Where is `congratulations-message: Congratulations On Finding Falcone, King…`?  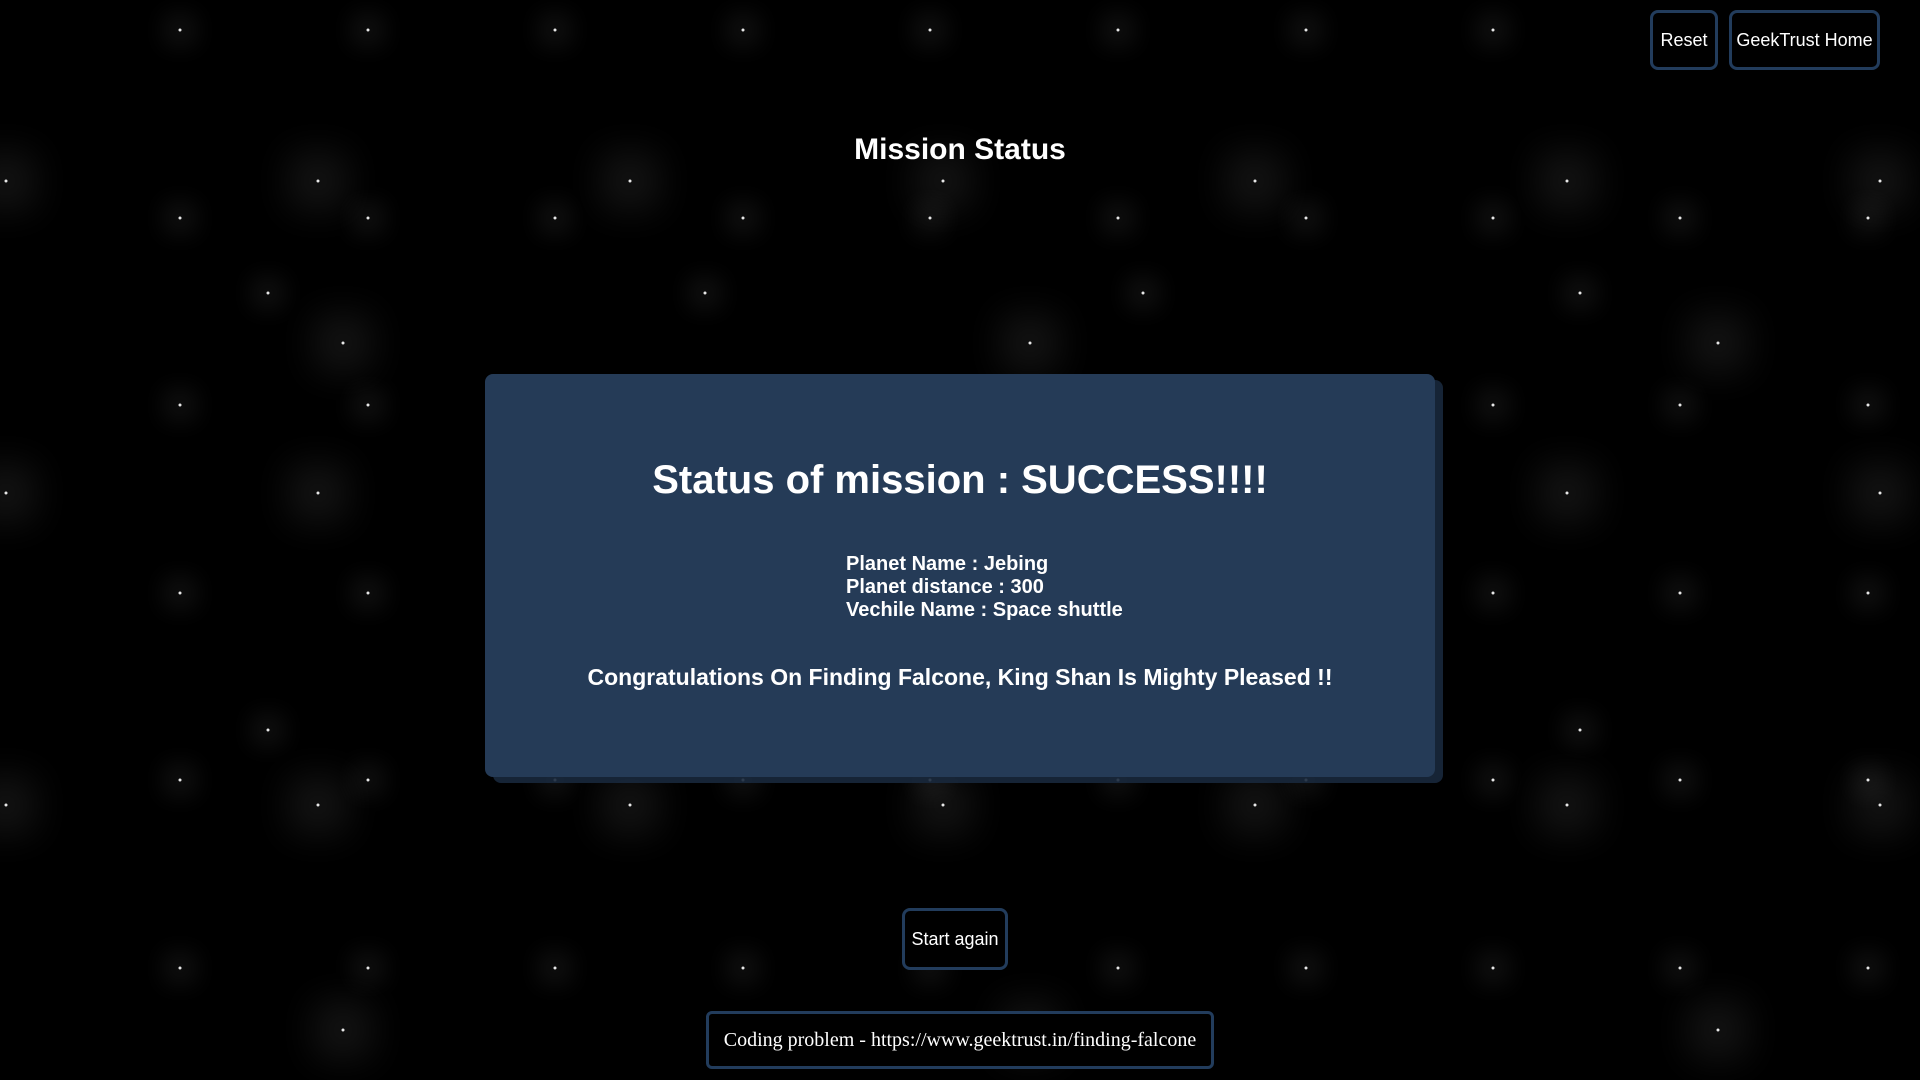
congratulations-message: Congratulations On Finding Falcone, King… is located at coordinates (960, 677).